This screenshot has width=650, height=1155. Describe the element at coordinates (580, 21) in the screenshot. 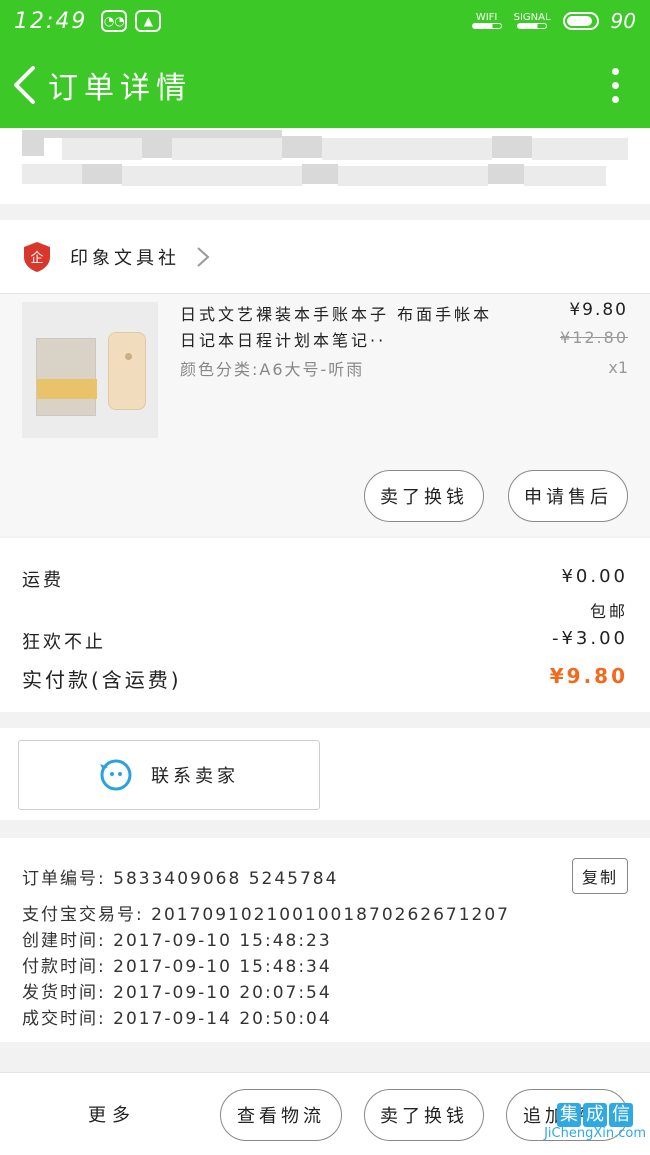

I see `battery-icon` at that location.